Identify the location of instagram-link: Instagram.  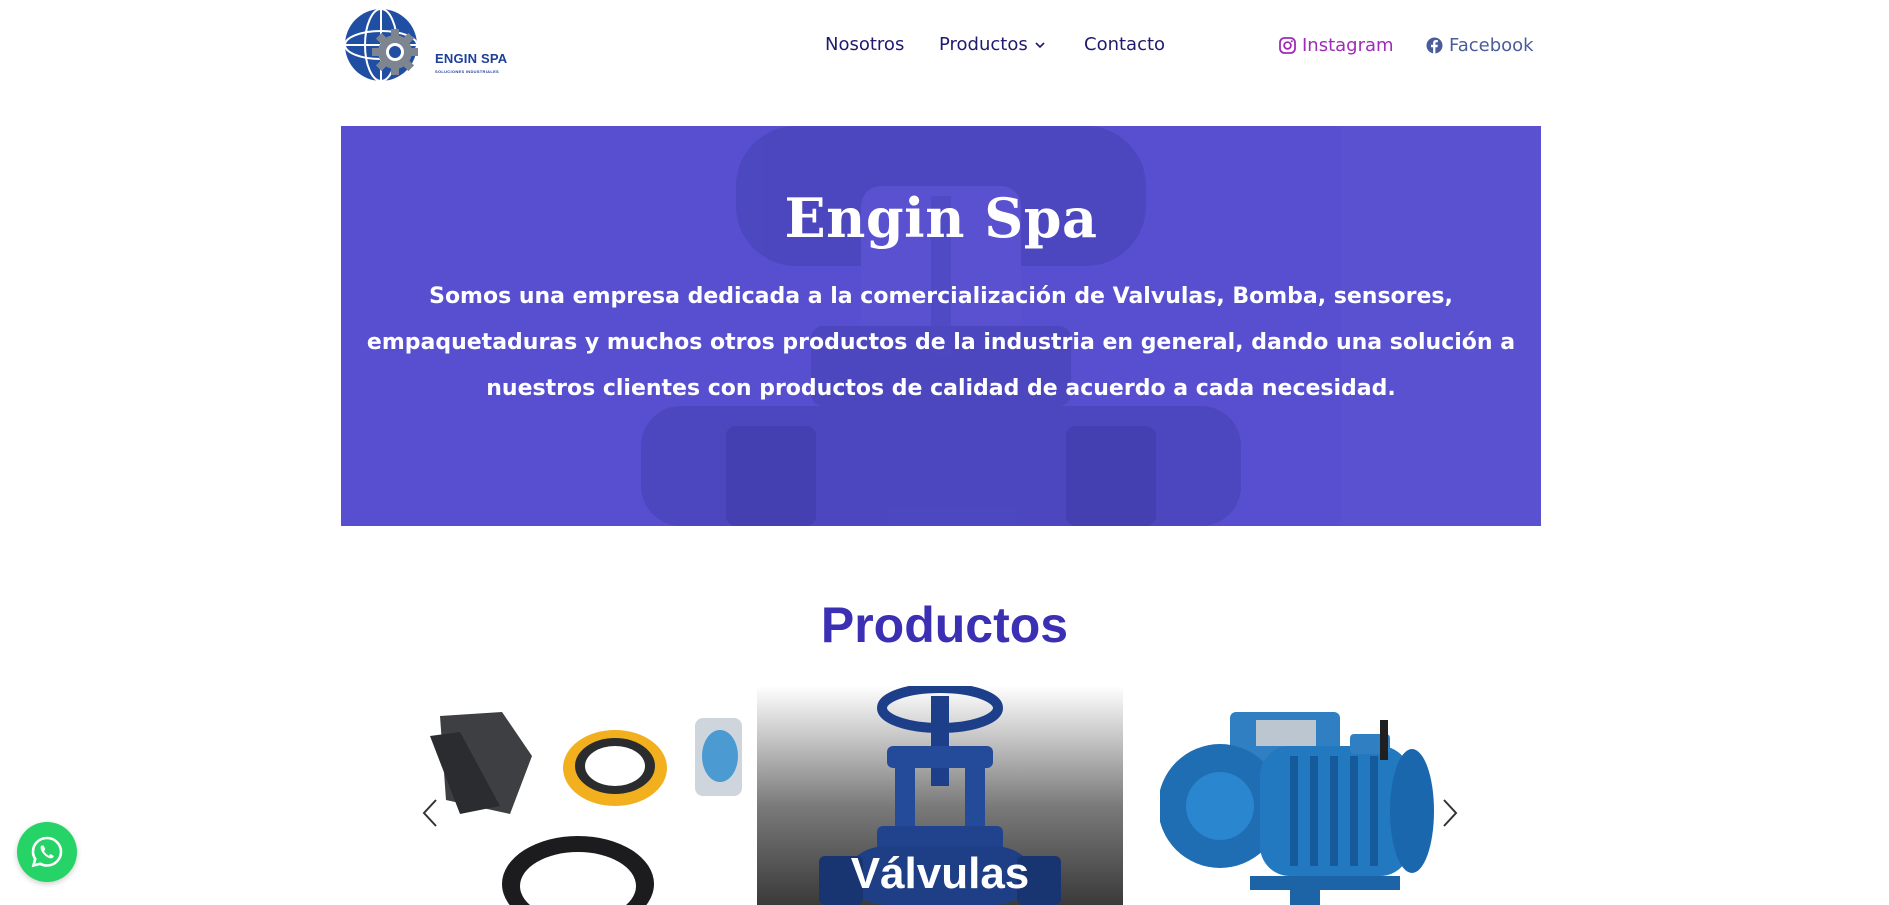
(1336, 45).